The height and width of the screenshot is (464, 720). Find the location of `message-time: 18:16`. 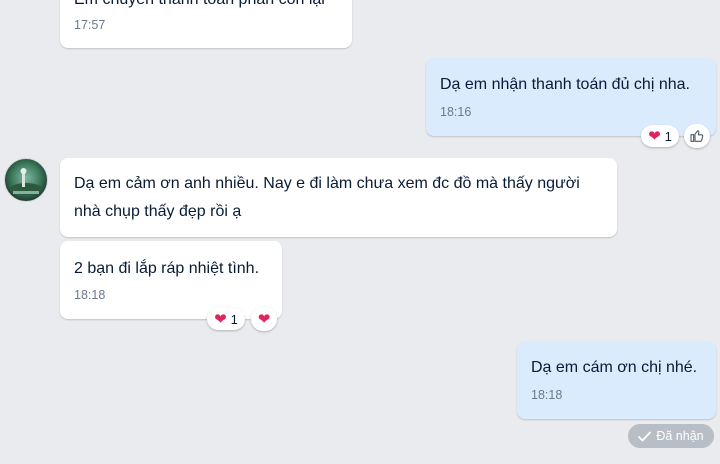

message-time: 18:16 is located at coordinates (456, 112).